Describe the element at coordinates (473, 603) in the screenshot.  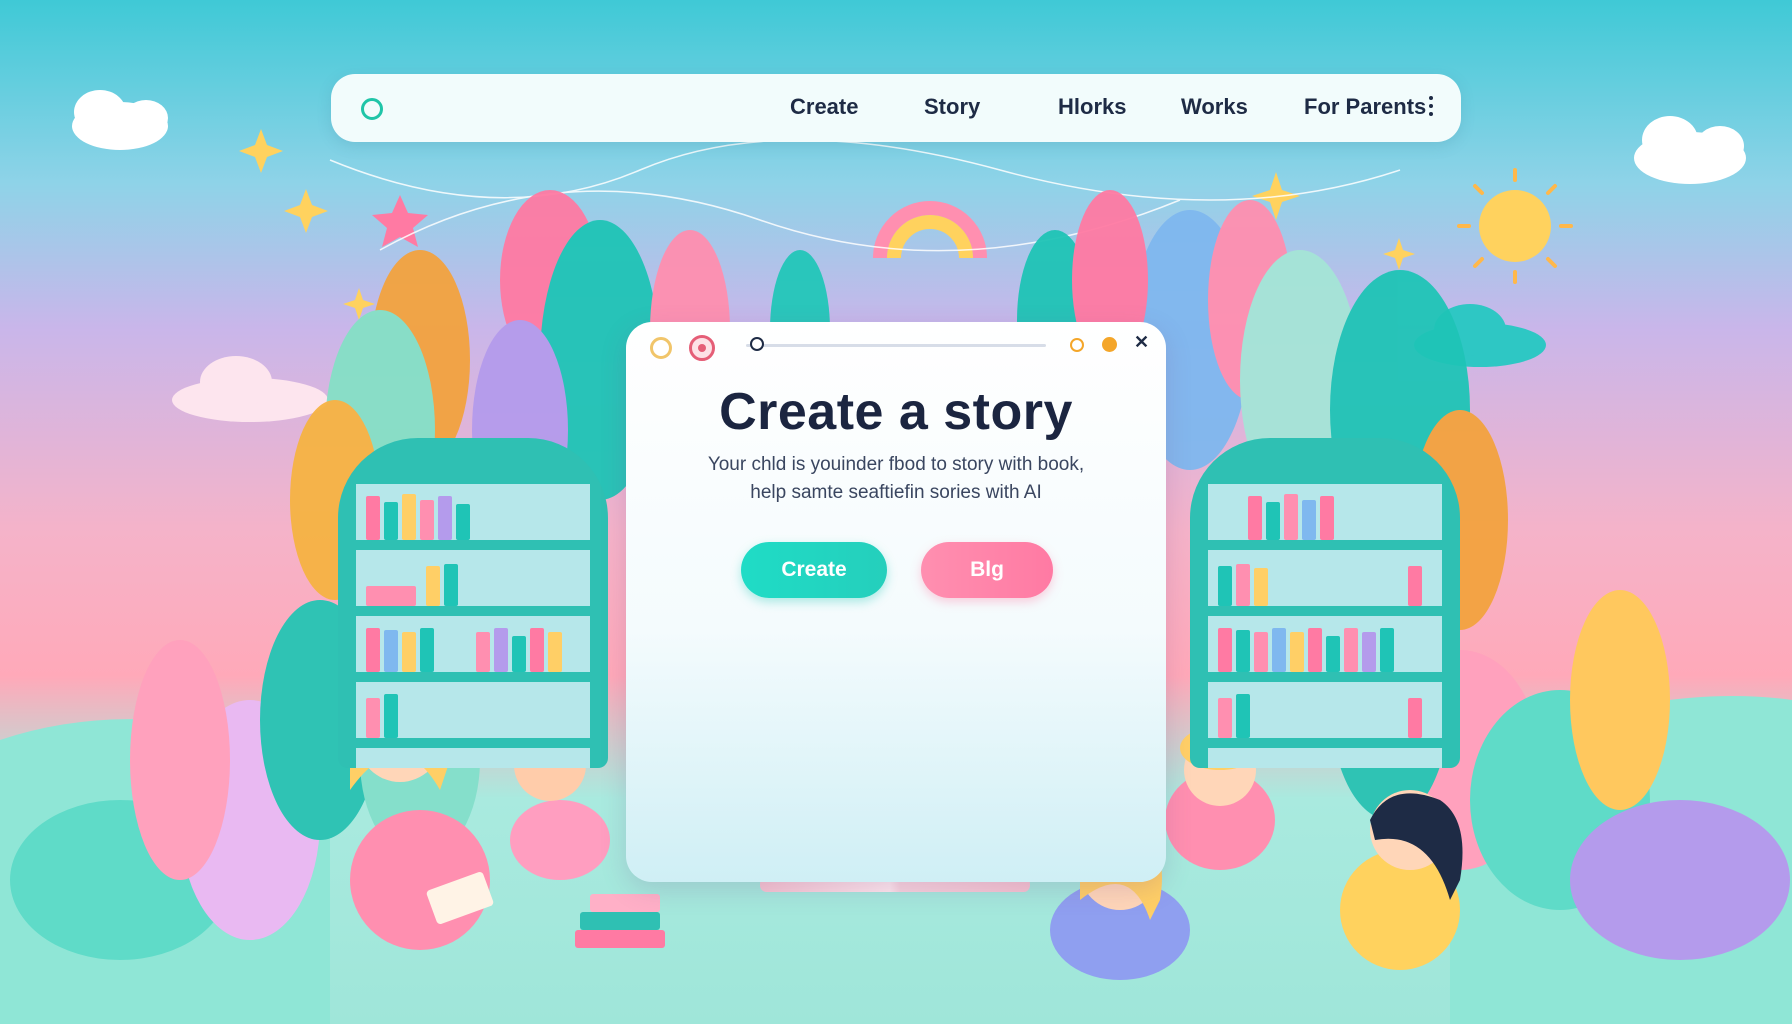
I see `bookshelf-left` at that location.